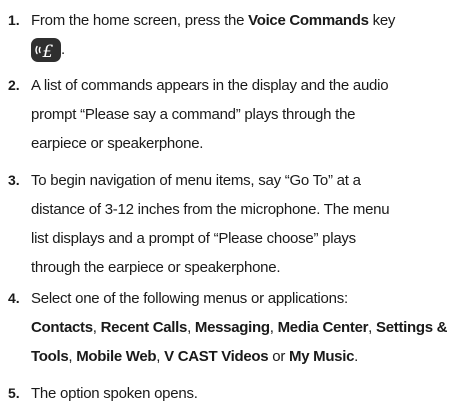 Image resolution: width=474 pixels, height=413 pixels. What do you see at coordinates (14, 298) in the screenshot?
I see `step-number: 4.` at bounding box center [14, 298].